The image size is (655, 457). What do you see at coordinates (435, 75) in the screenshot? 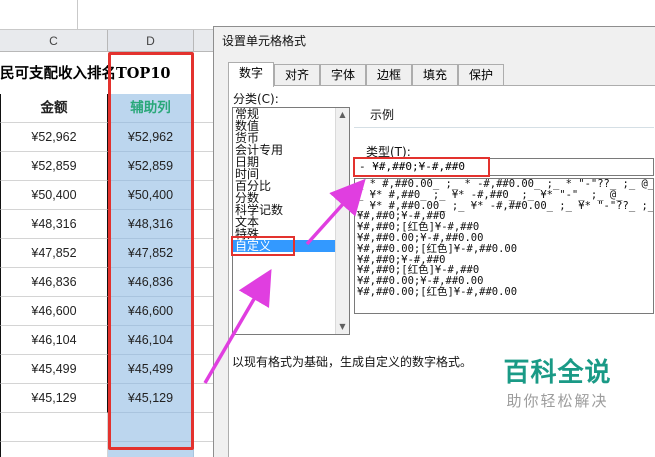
I see `tab-fill: 填充` at bounding box center [435, 75].